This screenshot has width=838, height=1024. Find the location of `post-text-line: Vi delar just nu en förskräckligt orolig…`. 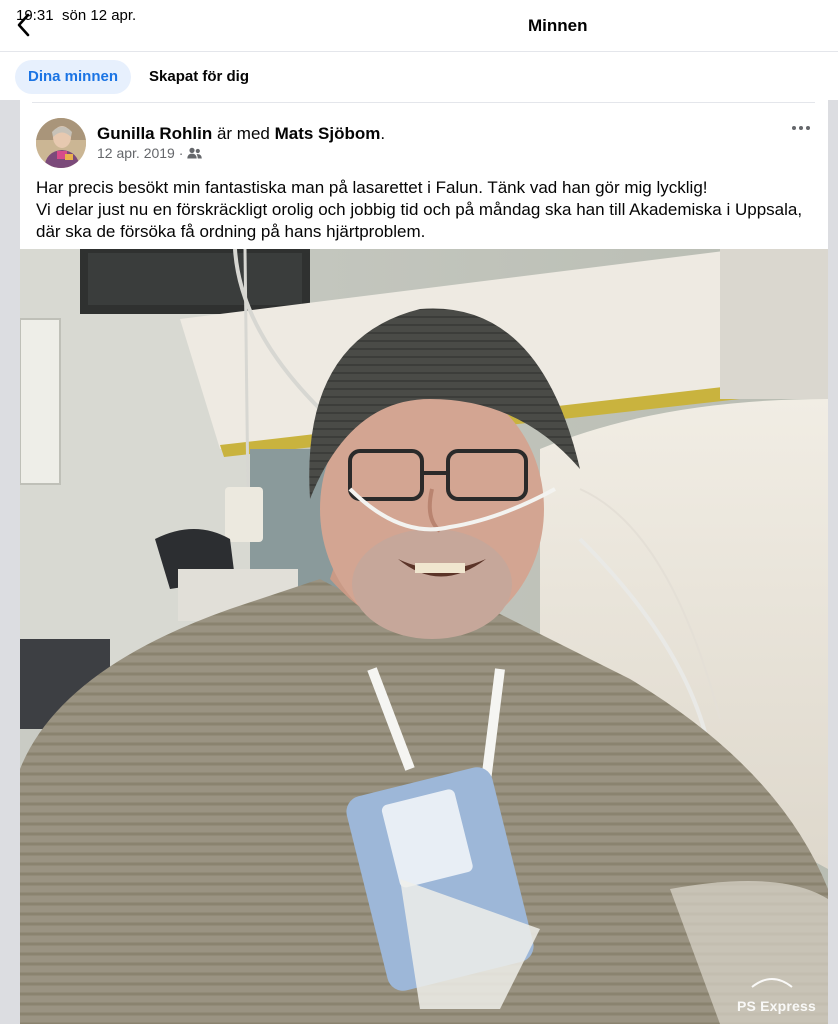

post-text-line: Vi delar just nu en förskräckligt orolig… is located at coordinates (419, 220).